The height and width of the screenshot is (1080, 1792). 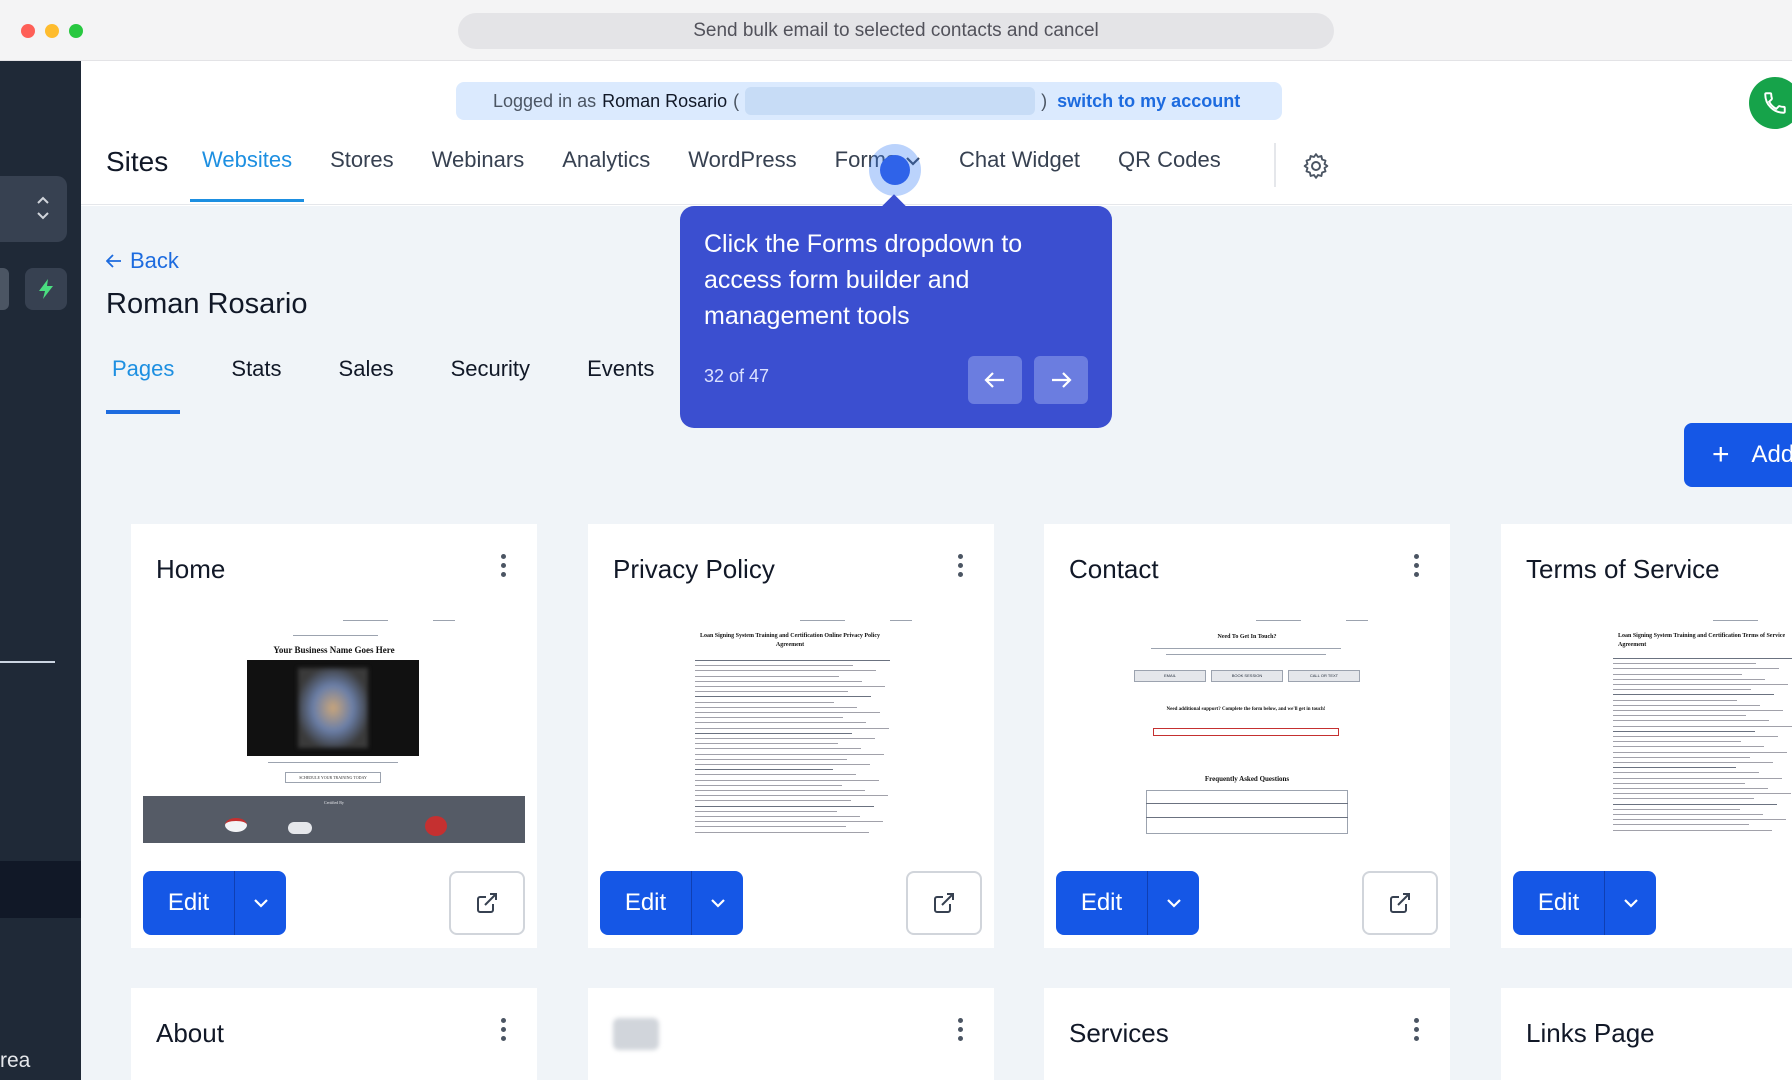 What do you see at coordinates (1169, 174) in the screenshot?
I see `nav-qr-codes: QR Codes` at bounding box center [1169, 174].